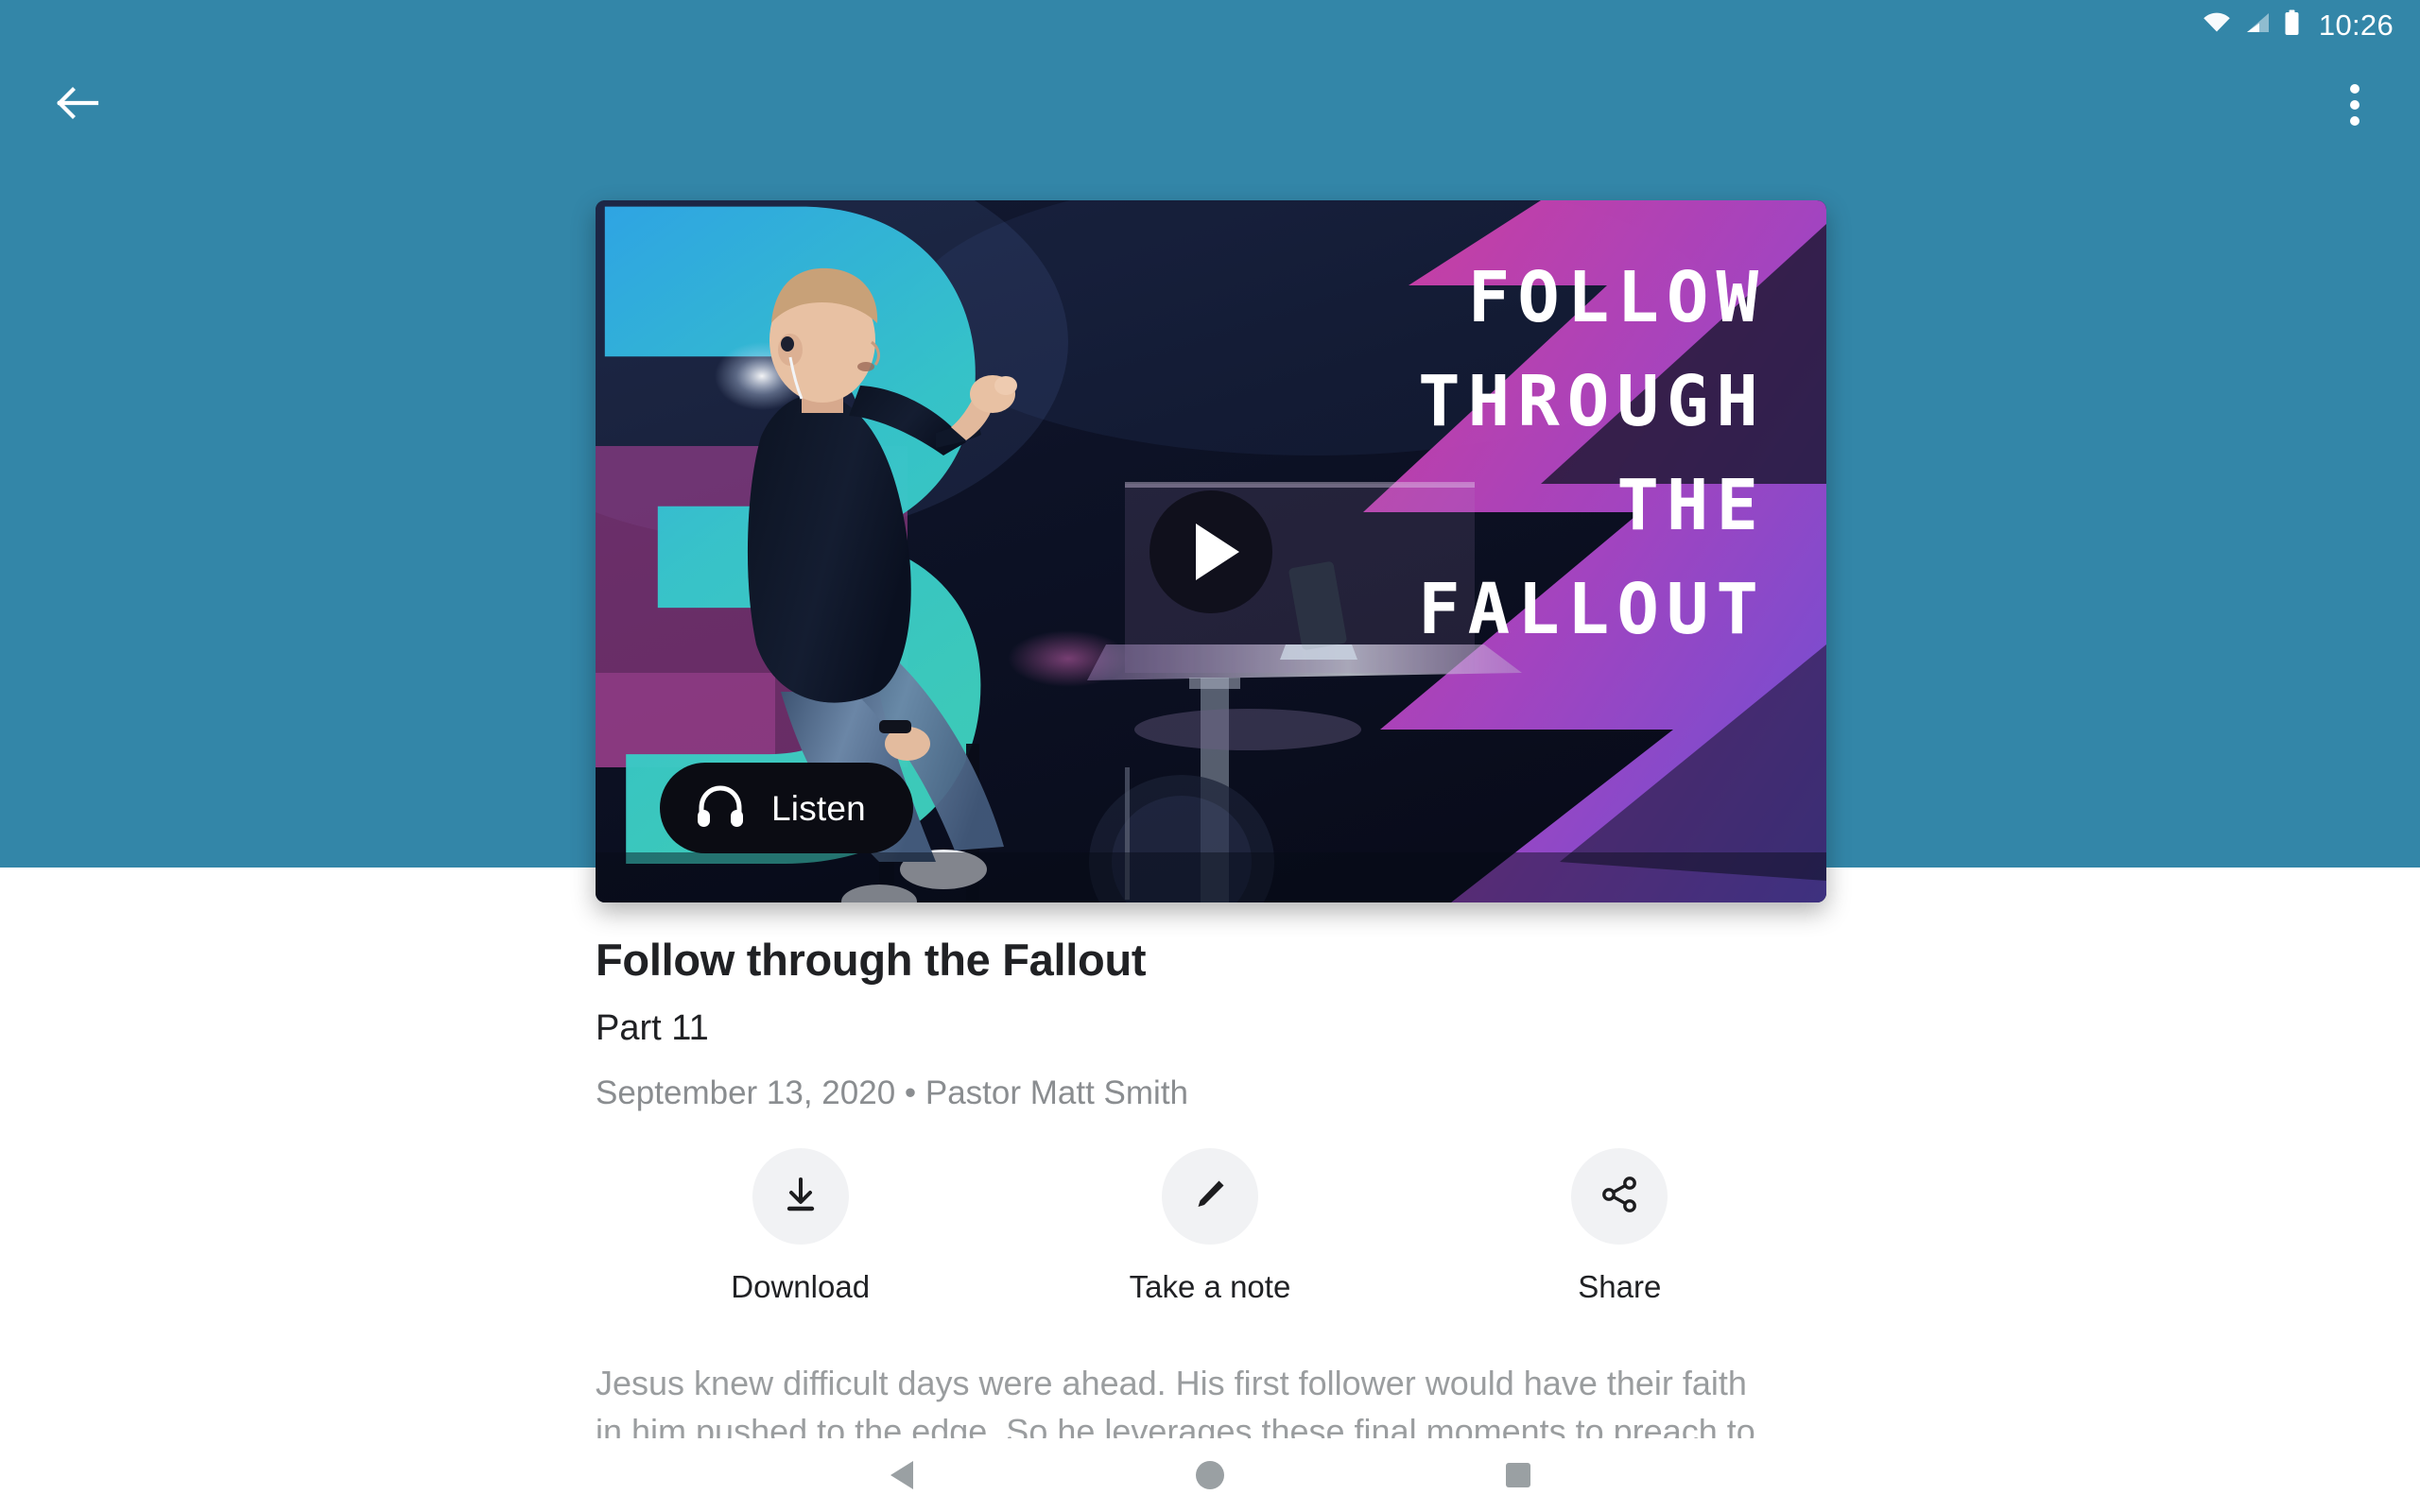 The image size is (2420, 1512). I want to click on status-clock: 10:26, so click(2356, 25).